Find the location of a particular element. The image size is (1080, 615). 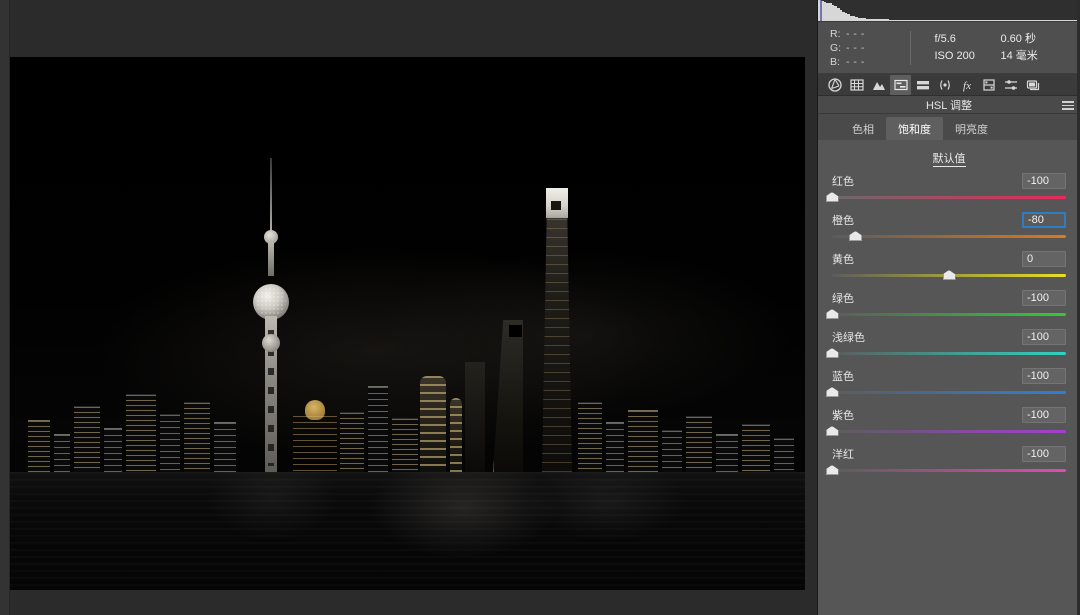

huangpu-river is located at coordinates (407, 531).